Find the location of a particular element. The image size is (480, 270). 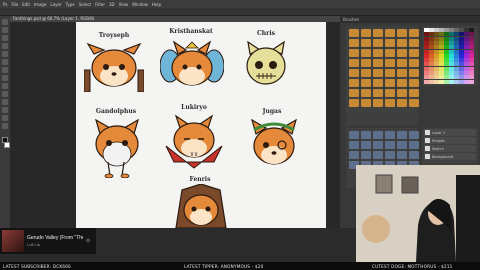

menu-item-view: View is located at coordinates (124, 4).